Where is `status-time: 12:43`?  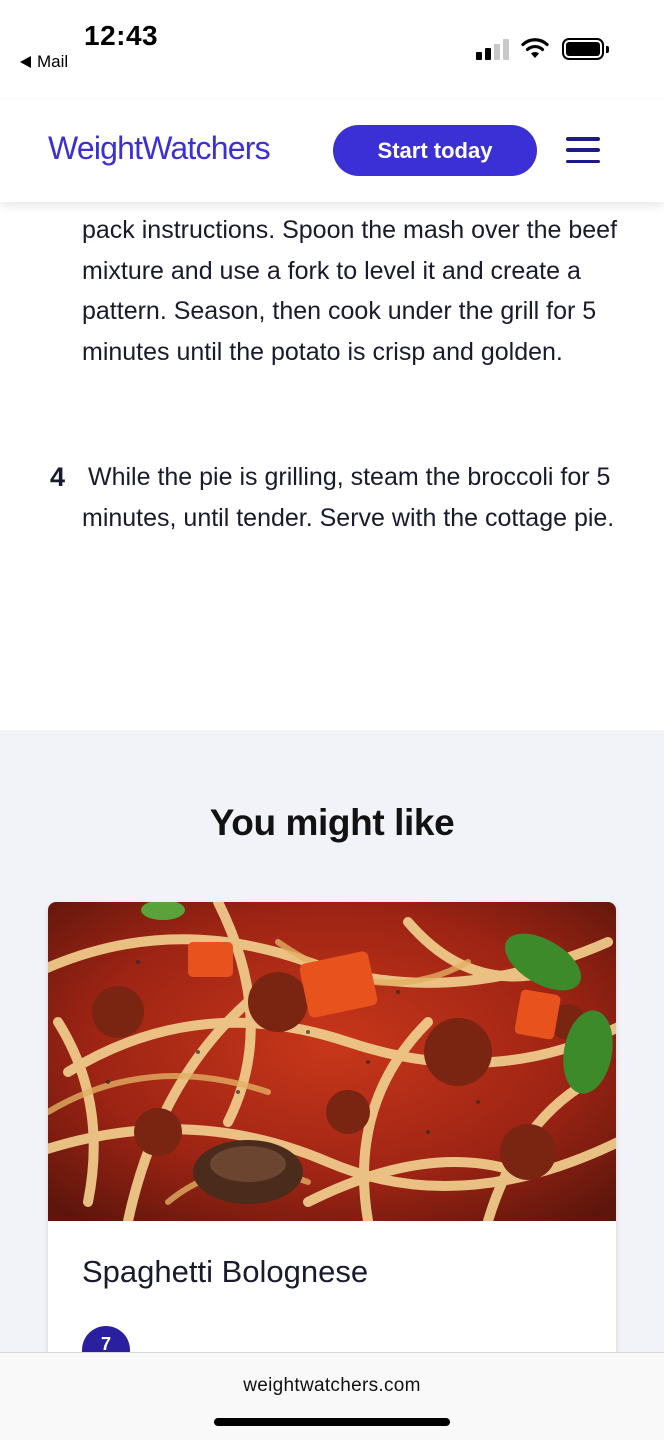 status-time: 12:43 is located at coordinates (121, 35).